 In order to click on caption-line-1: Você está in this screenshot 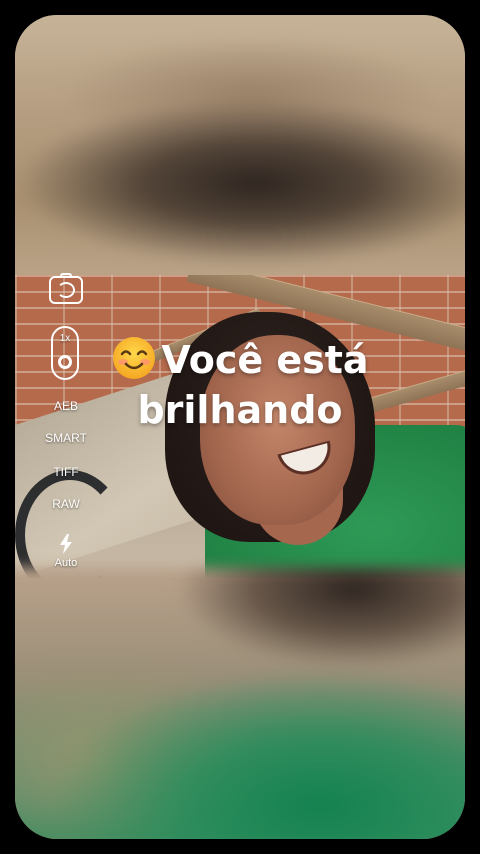, I will do `click(240, 360)`.